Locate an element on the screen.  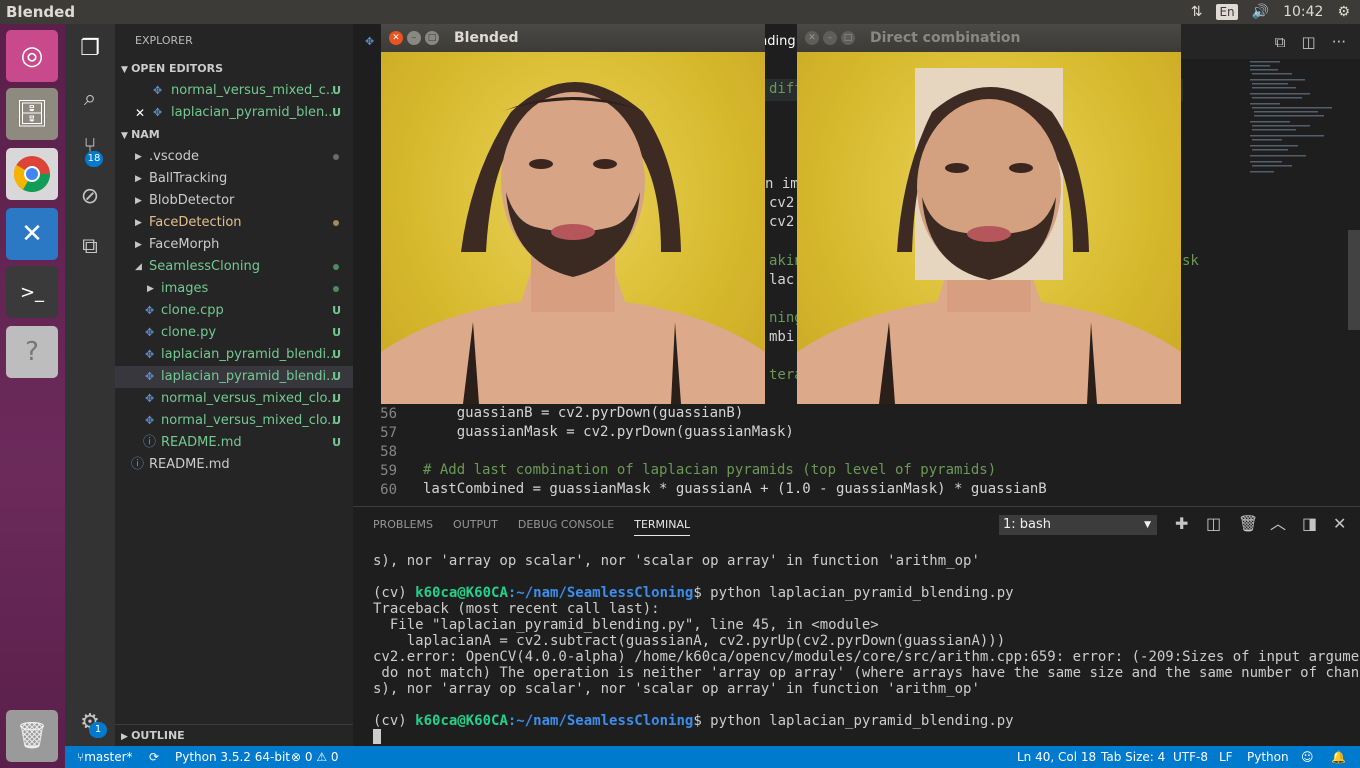
language-mode: Python is located at coordinates (1268, 757).